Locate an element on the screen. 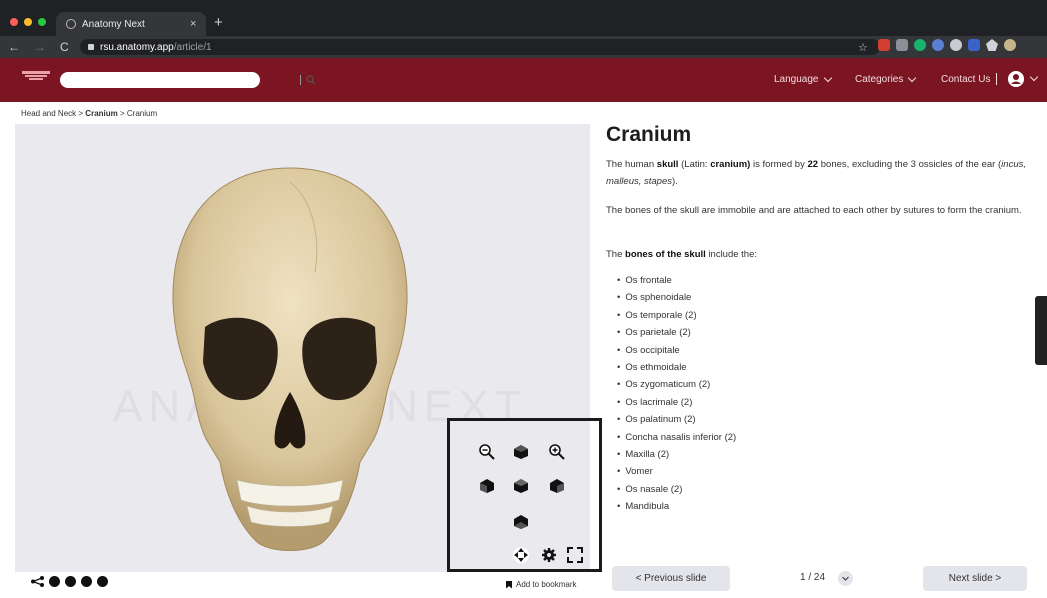 The image size is (1047, 598). center-cube-icon is located at coordinates (521, 486).